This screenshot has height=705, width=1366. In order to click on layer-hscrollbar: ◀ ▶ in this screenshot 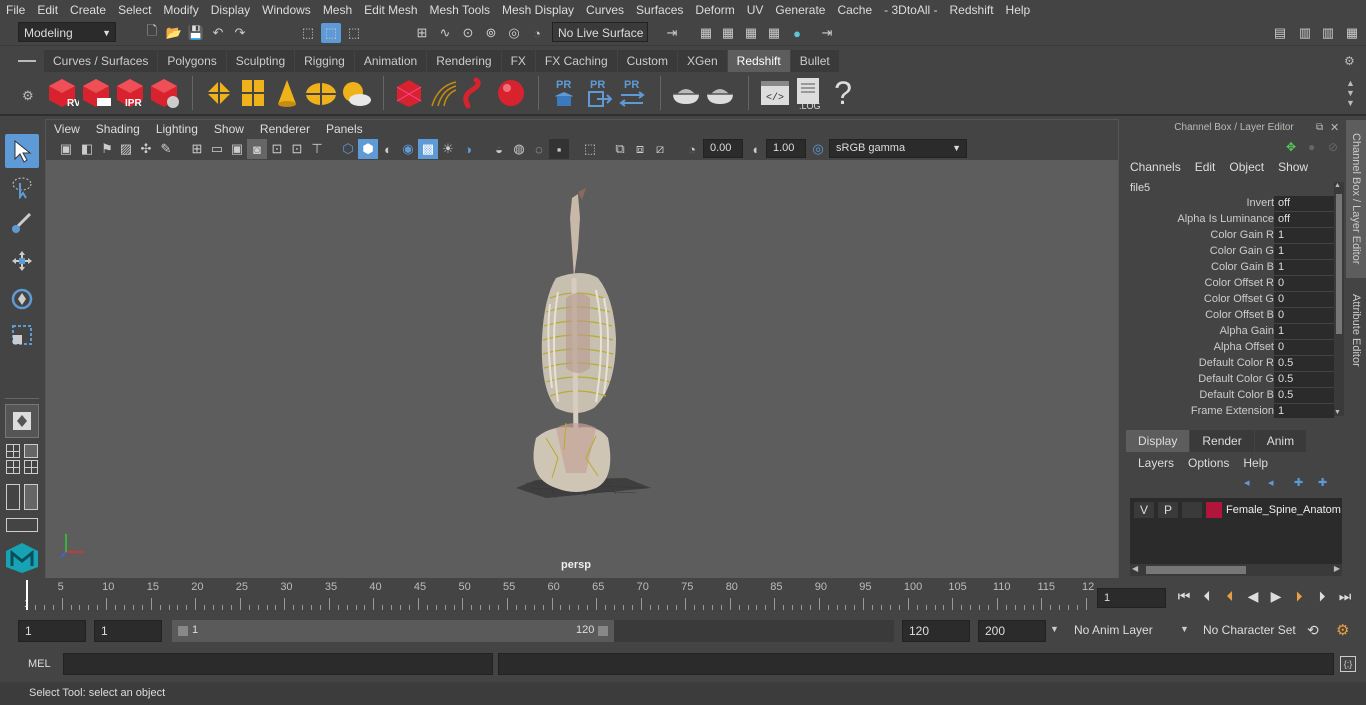, I will do `click(1236, 570)`.